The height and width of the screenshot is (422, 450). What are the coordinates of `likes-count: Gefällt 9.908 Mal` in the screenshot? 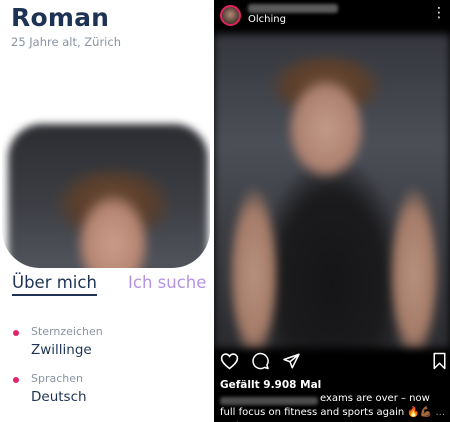 It's located at (270, 385).